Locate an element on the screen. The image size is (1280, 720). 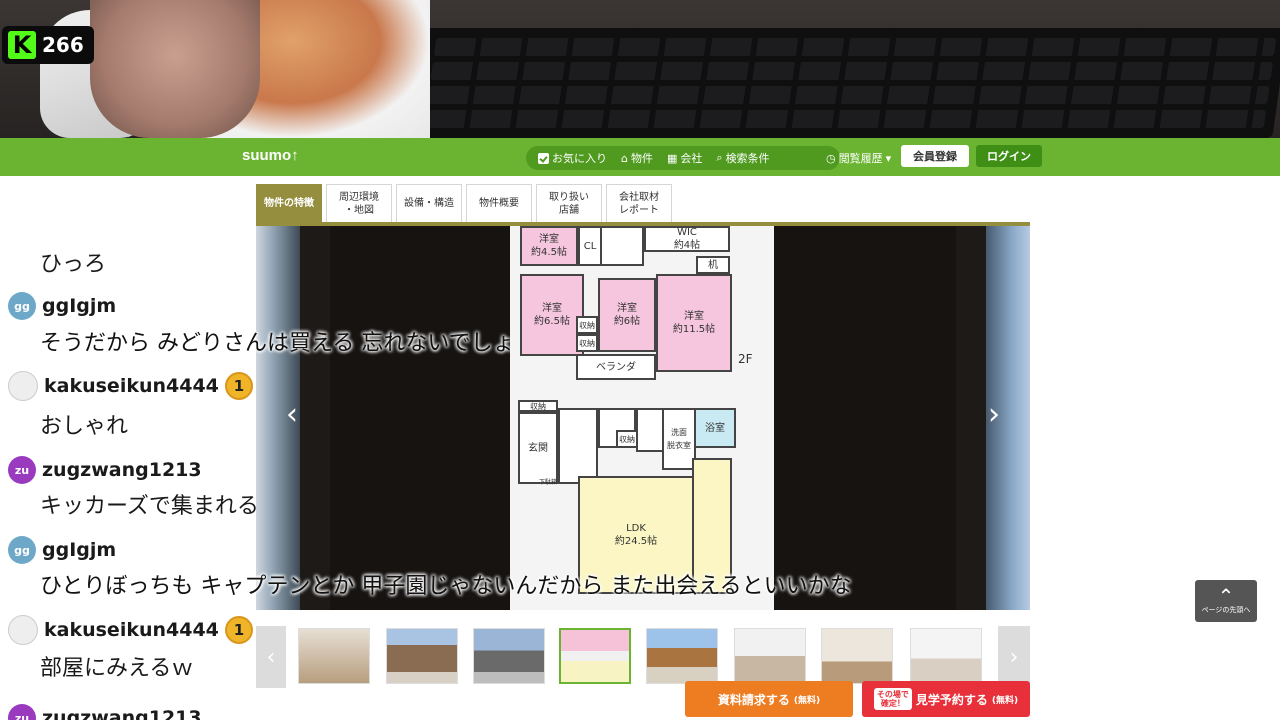
room-size: 約24.5帖 is located at coordinates (636, 541).